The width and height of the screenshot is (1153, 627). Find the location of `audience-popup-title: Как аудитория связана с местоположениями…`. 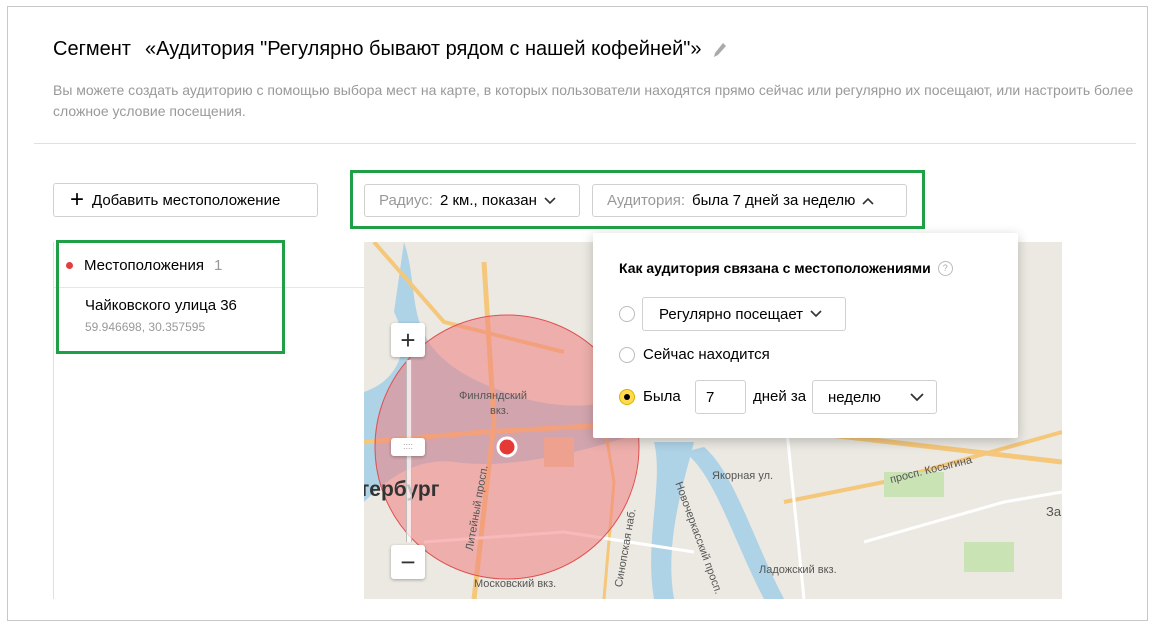

audience-popup-title: Как аудитория связана с местоположениями… is located at coordinates (786, 268).